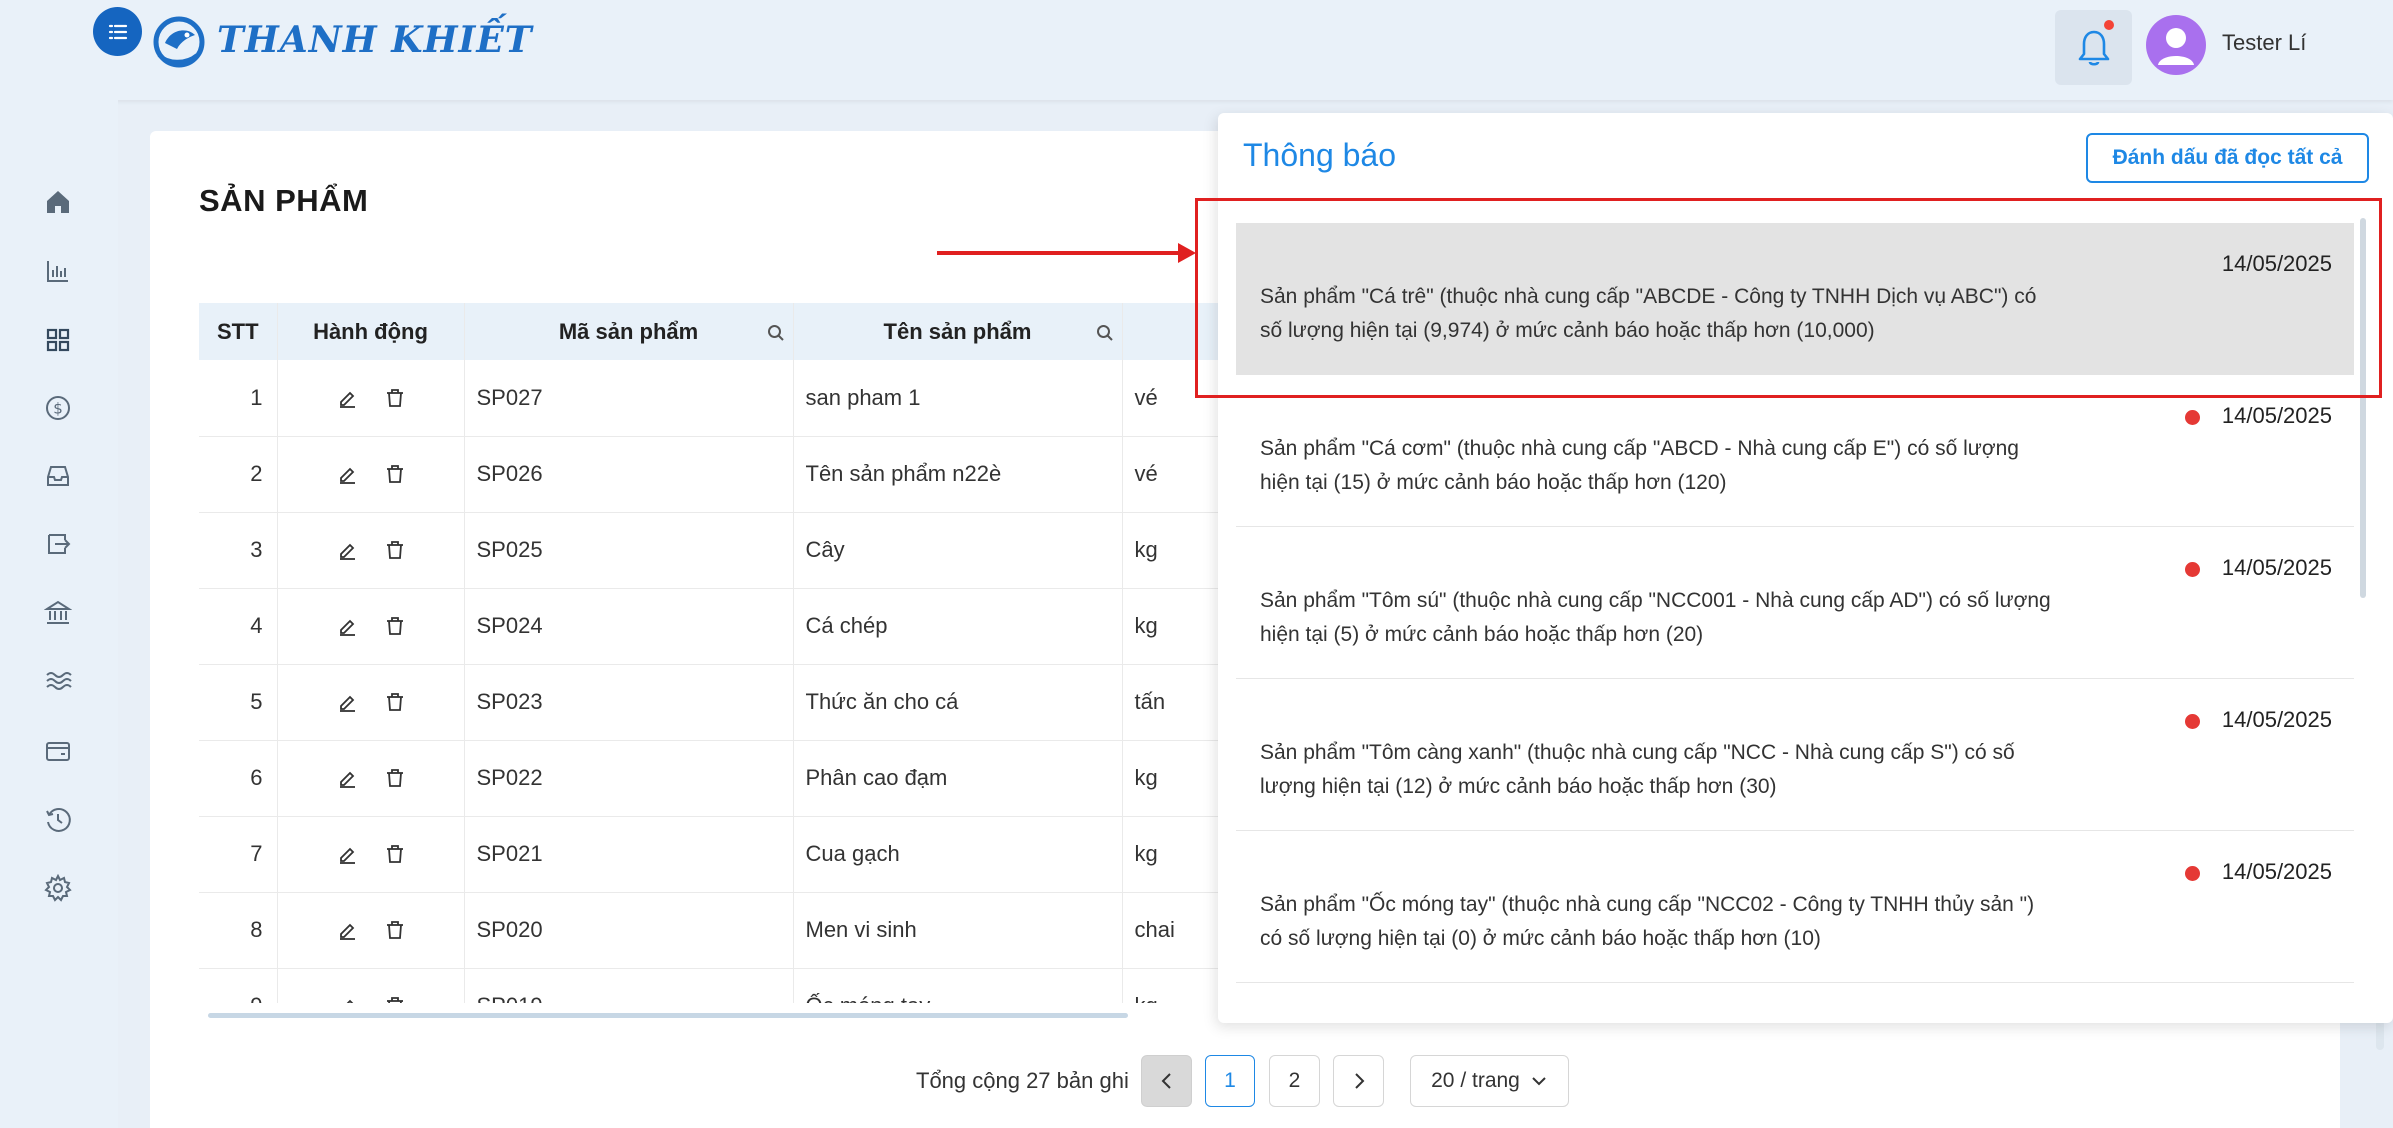  I want to click on logo: THANH KHIẾT, so click(342, 40).